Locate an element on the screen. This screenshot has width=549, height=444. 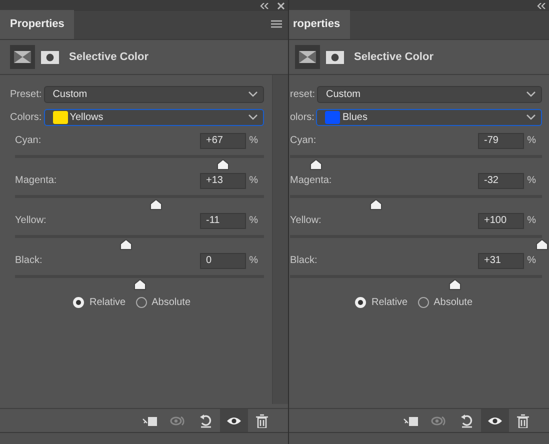
value-field: +67 is located at coordinates (223, 140).